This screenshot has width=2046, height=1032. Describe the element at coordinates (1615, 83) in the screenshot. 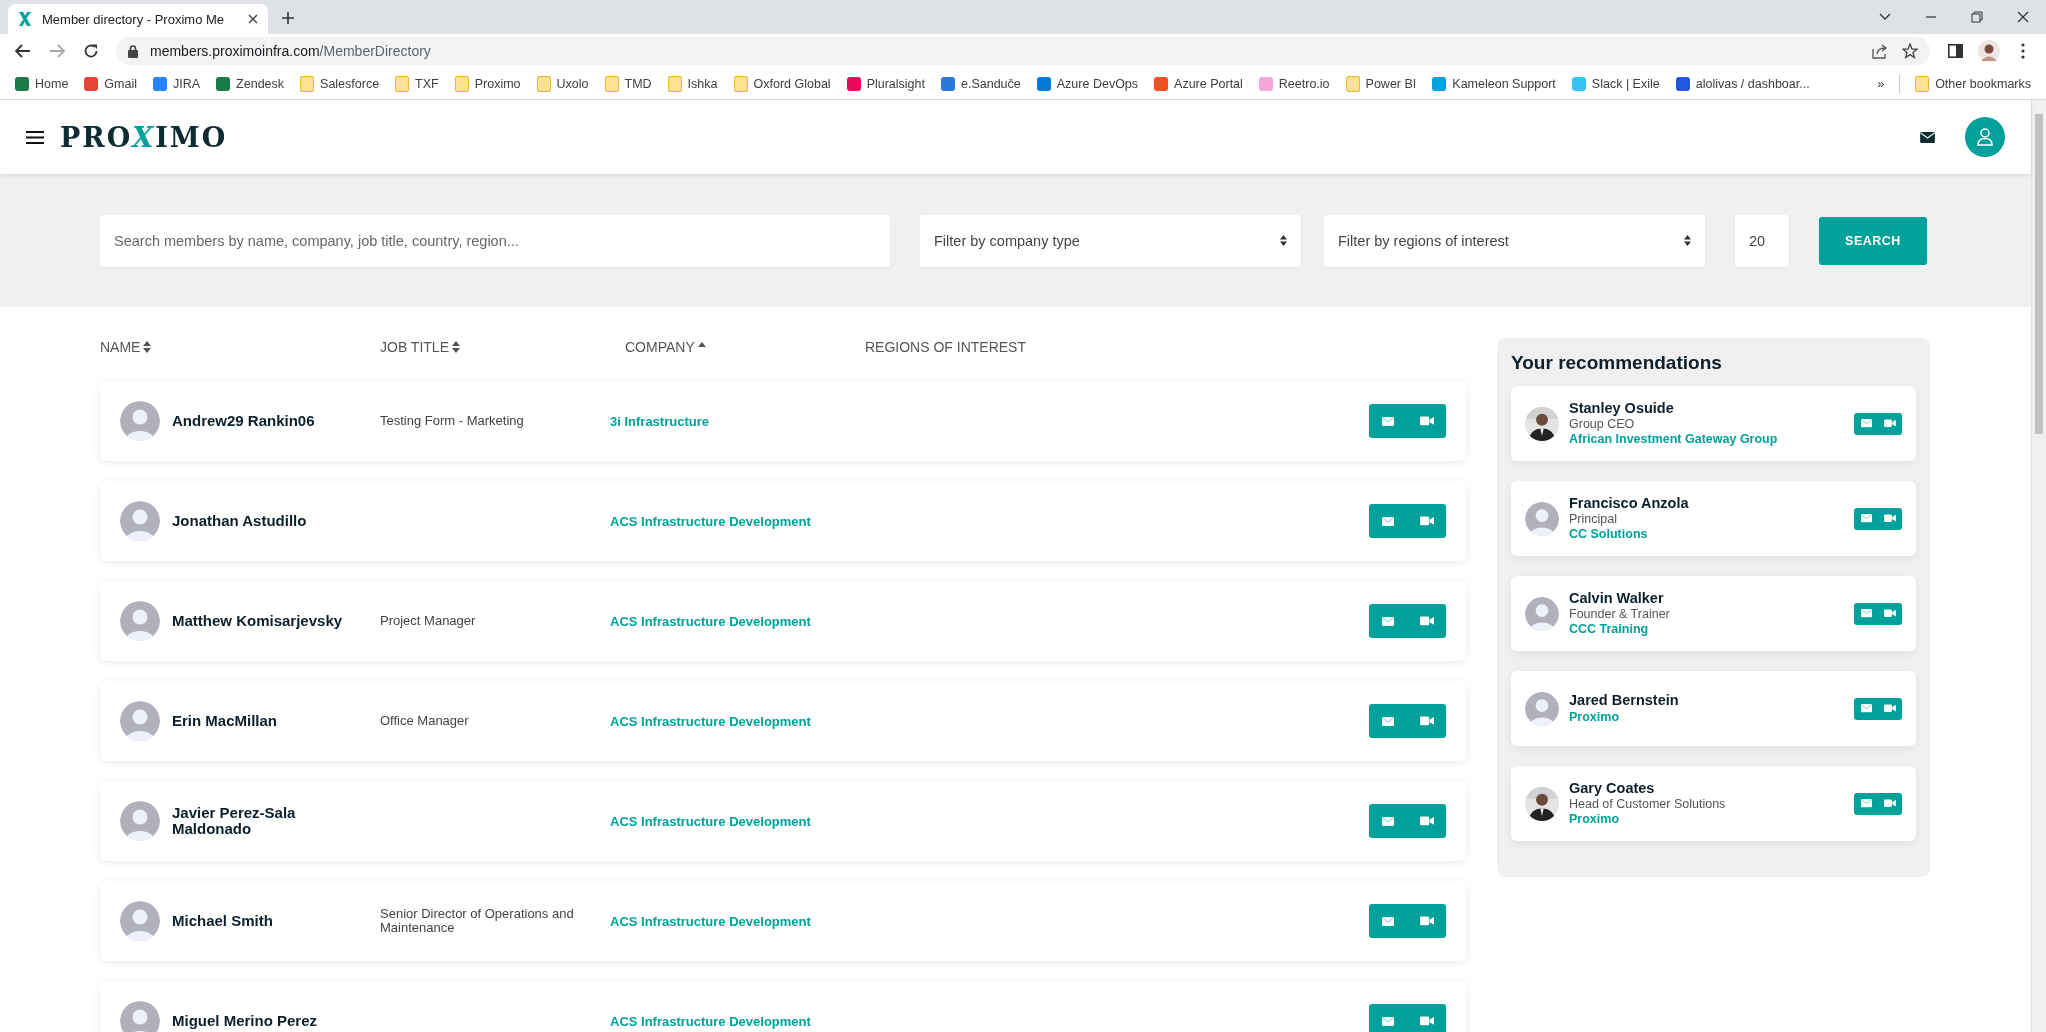

I see `bookmark: Slack | Exile` at that location.